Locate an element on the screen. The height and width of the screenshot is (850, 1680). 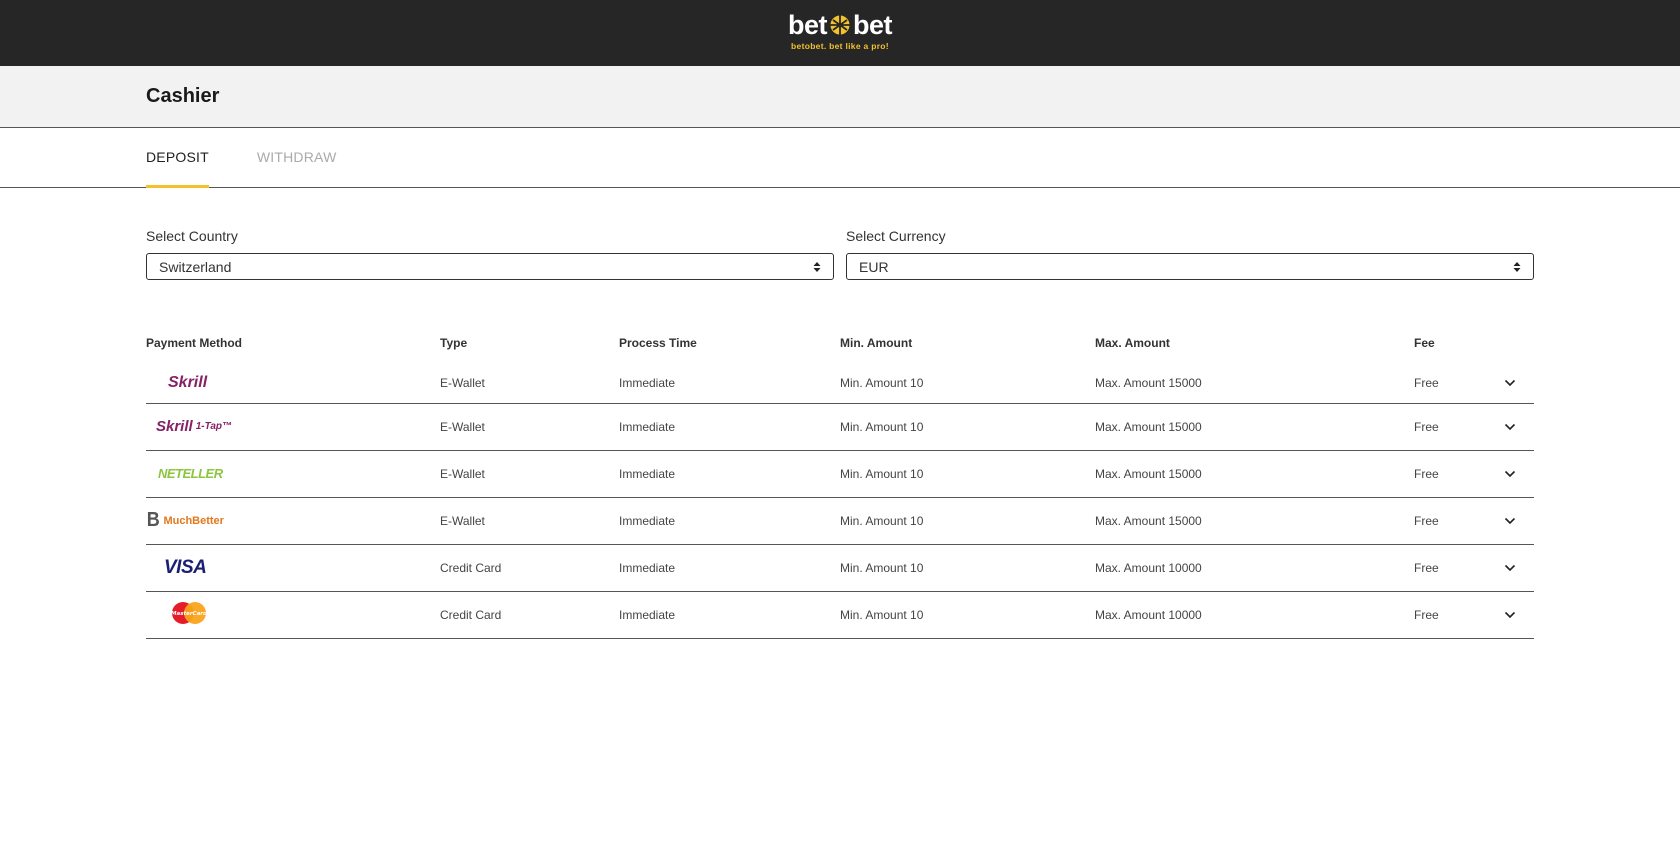
mastercard-wordmark: MasterCard is located at coordinates (189, 614).